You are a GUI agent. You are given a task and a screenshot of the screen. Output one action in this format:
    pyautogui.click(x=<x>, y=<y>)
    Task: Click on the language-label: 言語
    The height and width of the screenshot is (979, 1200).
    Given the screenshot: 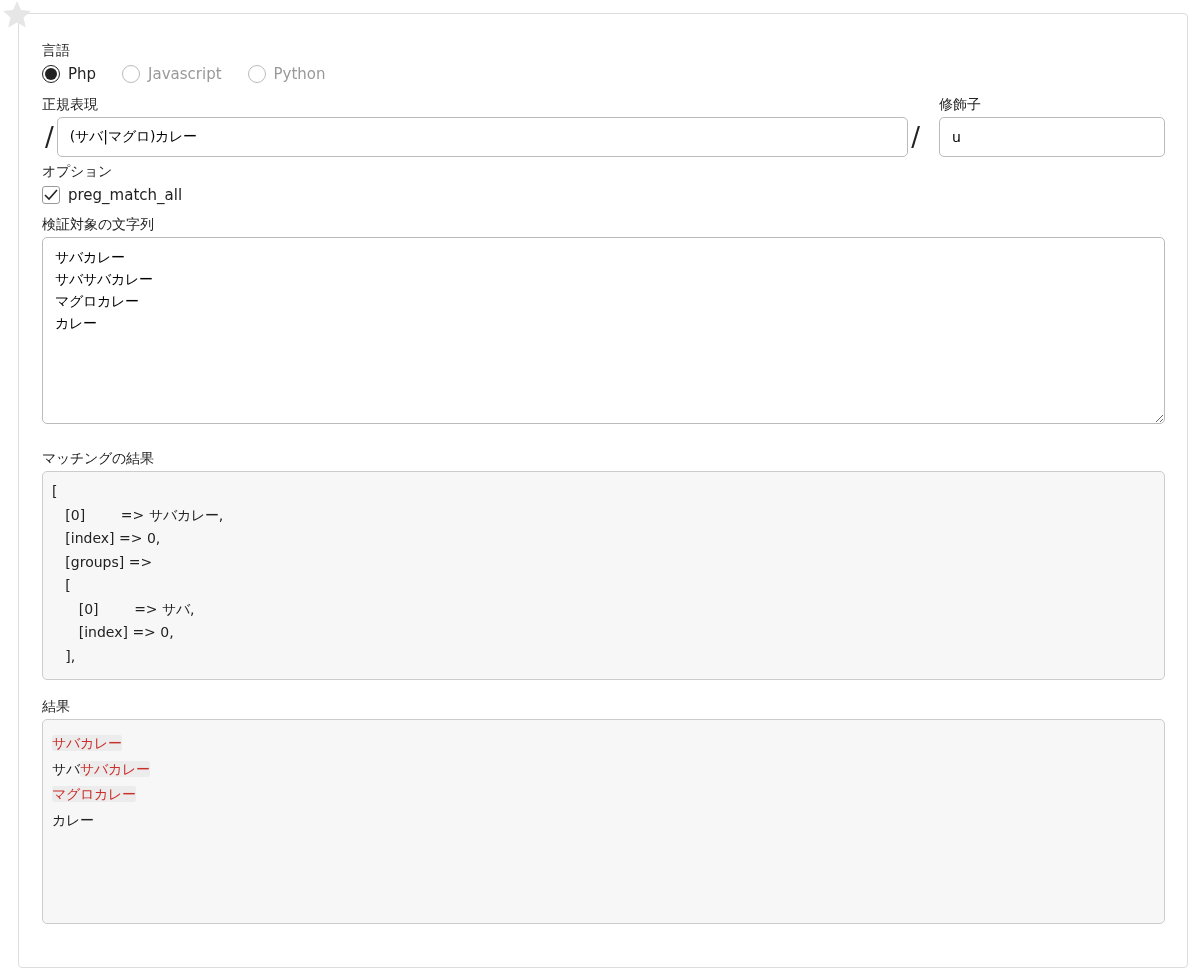 What is the action you would take?
    pyautogui.click(x=56, y=50)
    